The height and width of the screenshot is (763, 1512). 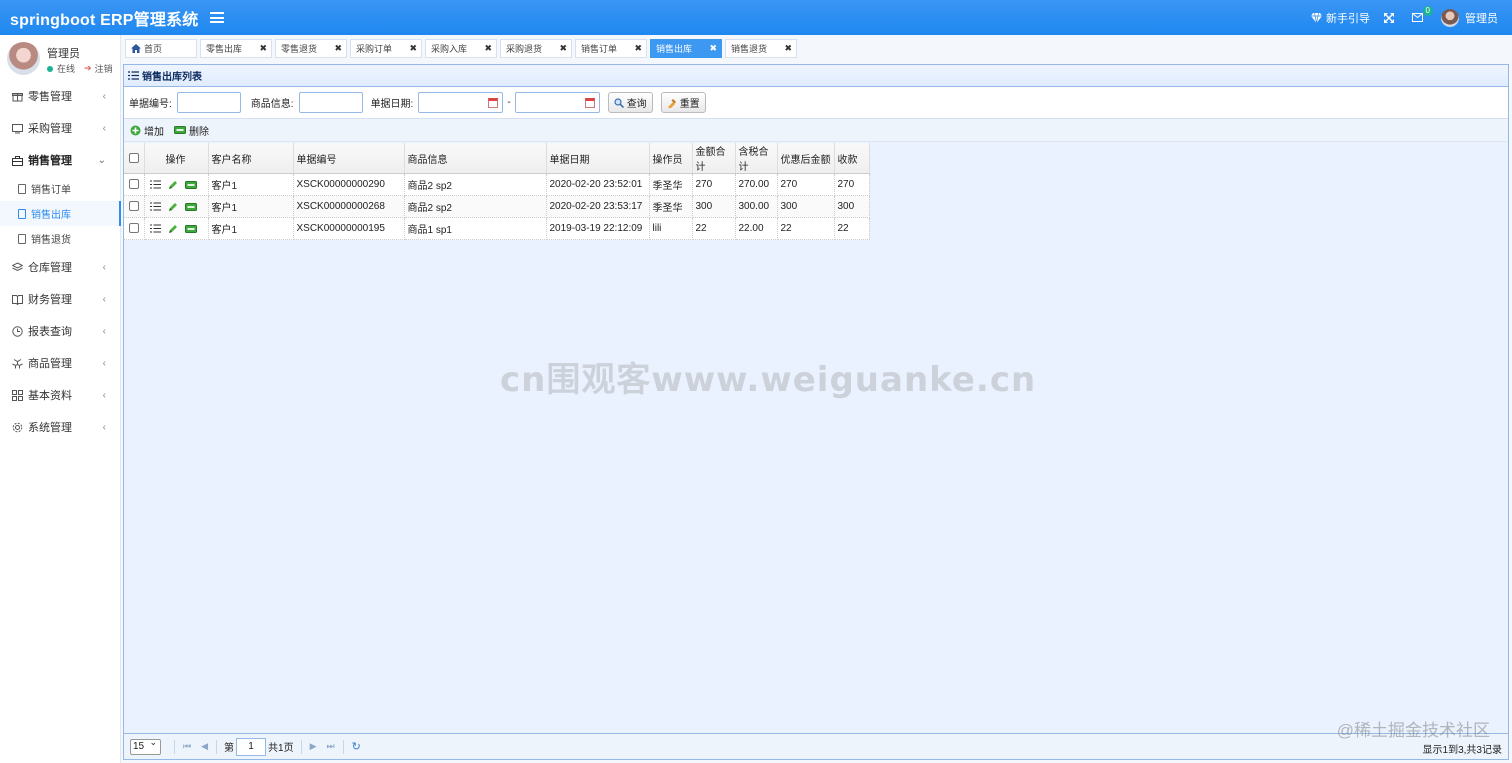 What do you see at coordinates (611, 48) in the screenshot?
I see `tab-sales-order: 销售订单 ✖` at bounding box center [611, 48].